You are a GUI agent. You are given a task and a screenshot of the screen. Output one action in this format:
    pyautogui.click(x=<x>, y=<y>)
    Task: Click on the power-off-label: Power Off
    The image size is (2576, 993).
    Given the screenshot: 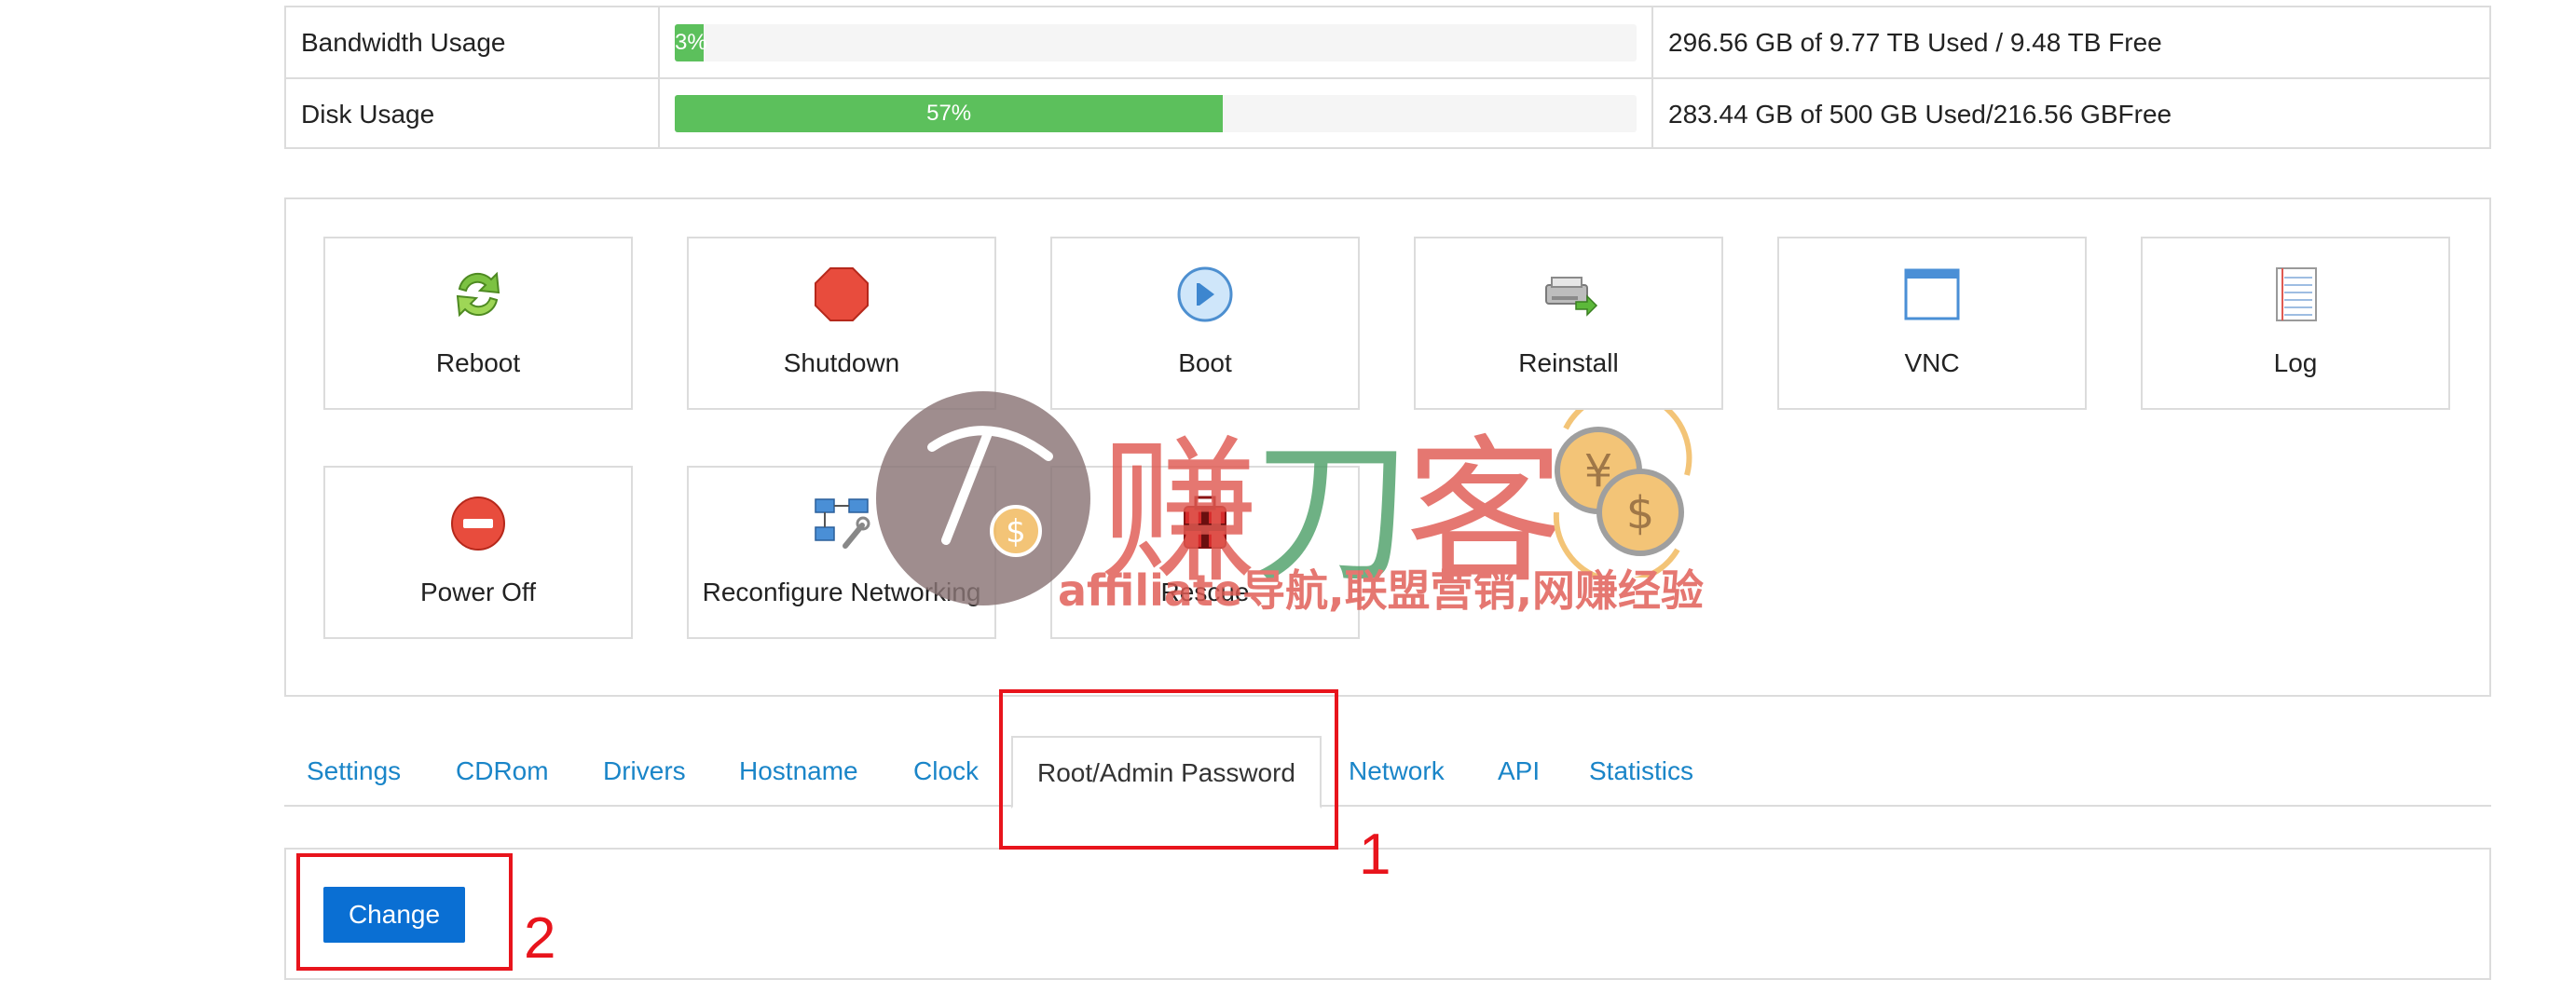 What is the action you would take?
    pyautogui.click(x=478, y=592)
    